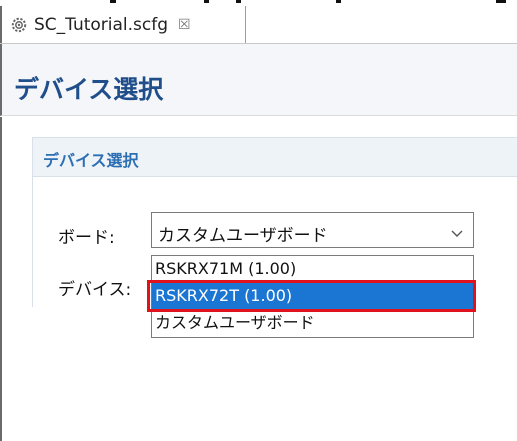 This screenshot has width=517, height=441. What do you see at coordinates (243, 236) in the screenshot?
I see `board-select-value: カスタムユーザボード` at bounding box center [243, 236].